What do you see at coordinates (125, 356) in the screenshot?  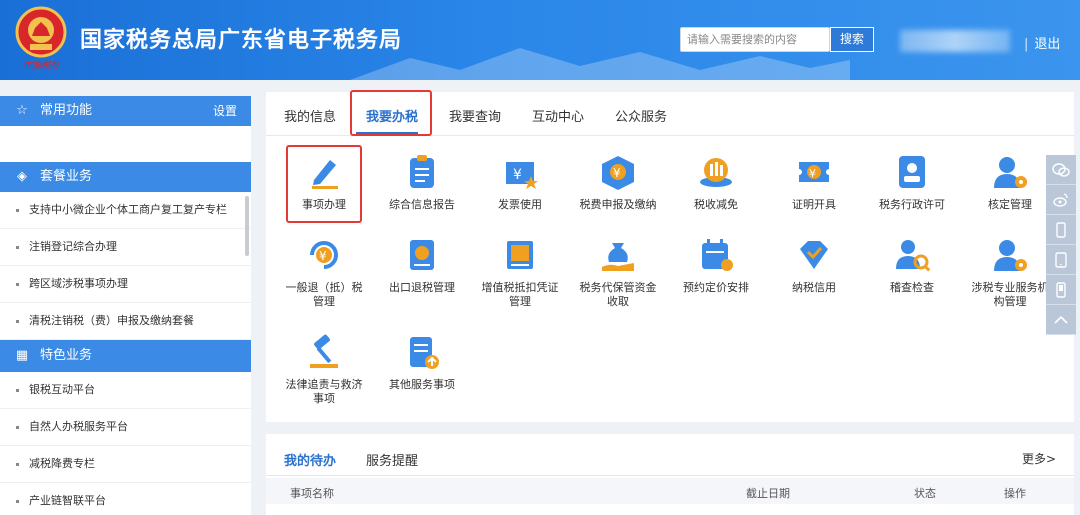 I see `sidebar-special-header: ▦ 特色业务` at bounding box center [125, 356].